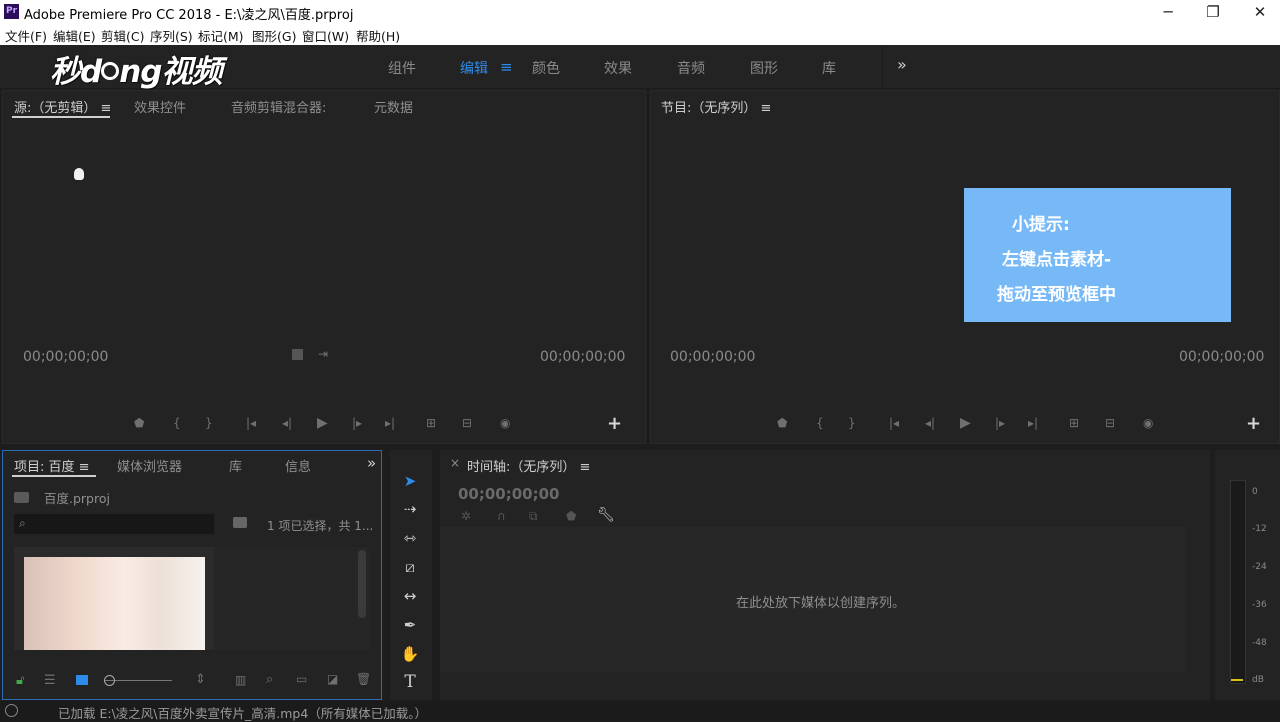  Describe the element at coordinates (506, 67) in the screenshot. I see `workspace-menu-icon: ≡` at that location.